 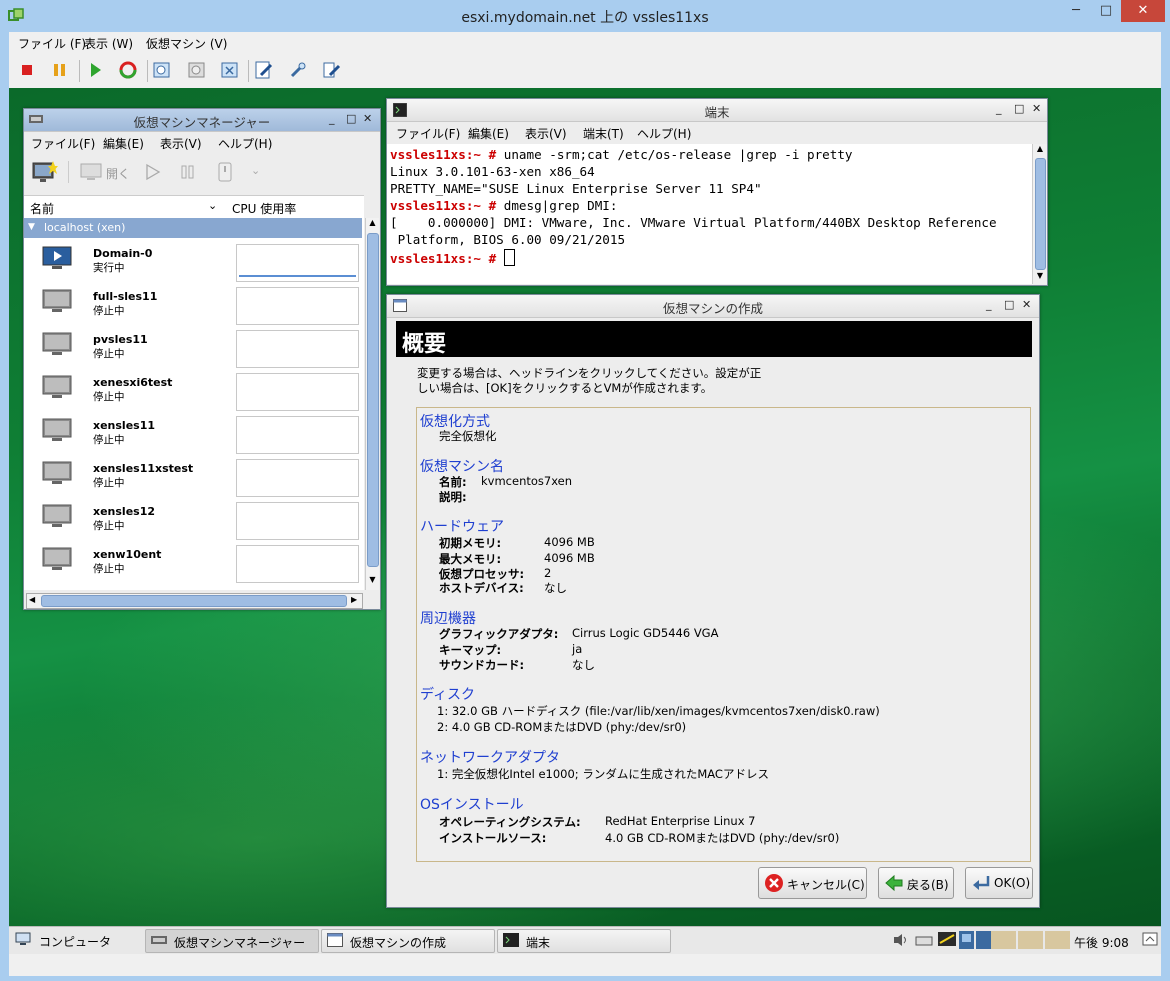 I want to click on section-network: ネットワークアダプタ, so click(x=490, y=757).